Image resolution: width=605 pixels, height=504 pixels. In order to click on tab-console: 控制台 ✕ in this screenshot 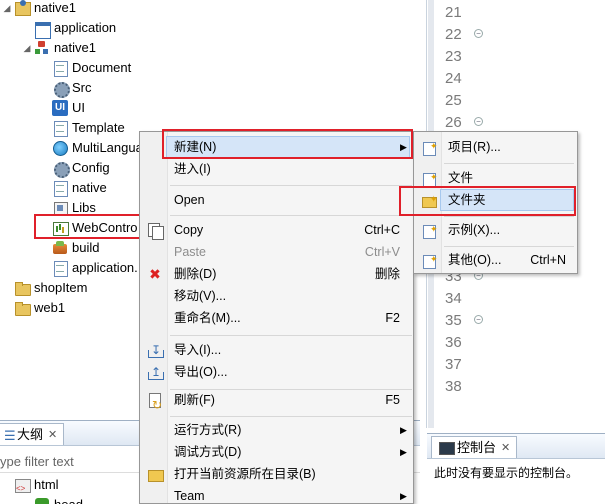, I will do `click(474, 447)`.